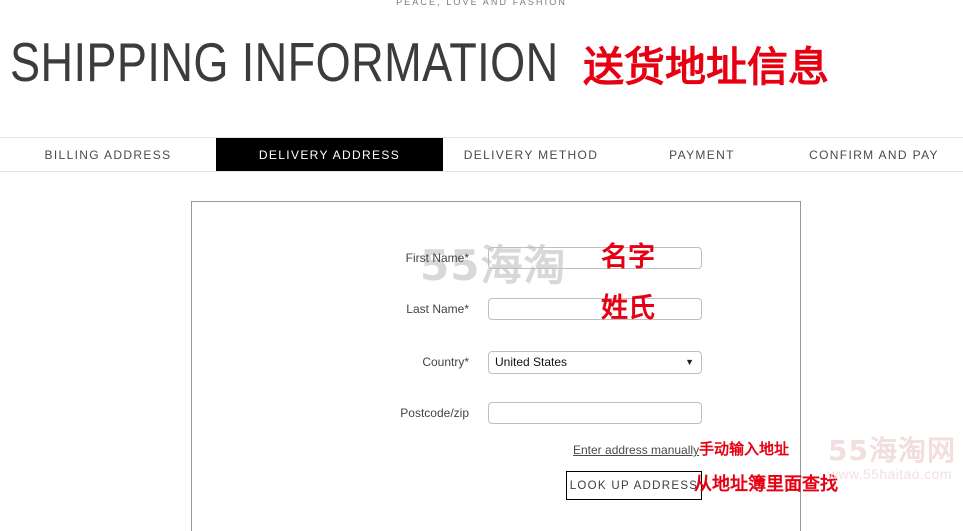 This screenshot has height=531, width=963. Describe the element at coordinates (628, 257) in the screenshot. I see `first-name-annotation-cn: 名字` at that location.